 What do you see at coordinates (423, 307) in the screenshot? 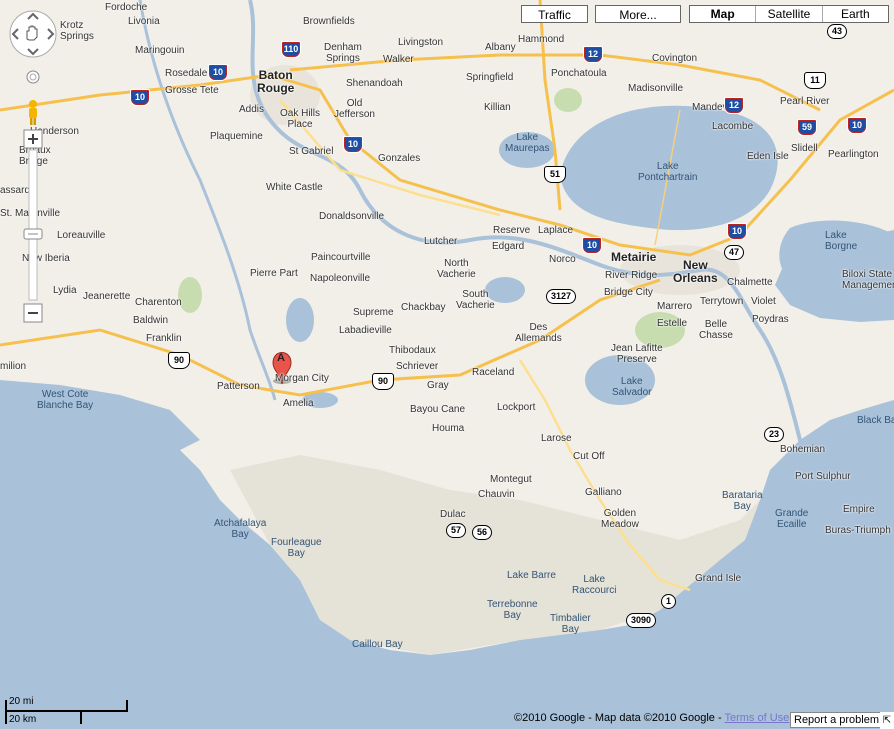
I see `place-chackbay: Chackbay` at bounding box center [423, 307].